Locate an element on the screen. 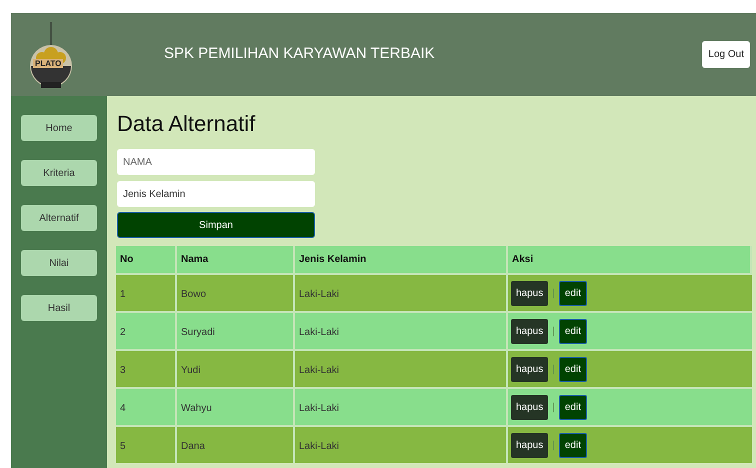 This screenshot has width=756, height=468. table-cell: 1 is located at coordinates (123, 294).